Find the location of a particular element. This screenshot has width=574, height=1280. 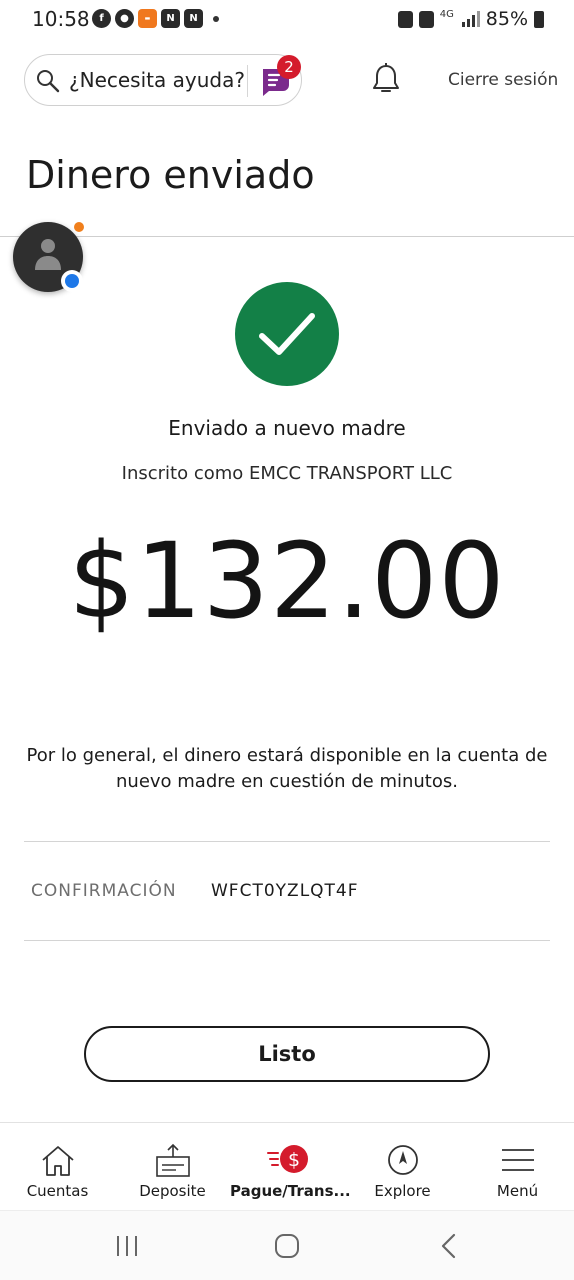

back-icon is located at coordinates (449, 1246).